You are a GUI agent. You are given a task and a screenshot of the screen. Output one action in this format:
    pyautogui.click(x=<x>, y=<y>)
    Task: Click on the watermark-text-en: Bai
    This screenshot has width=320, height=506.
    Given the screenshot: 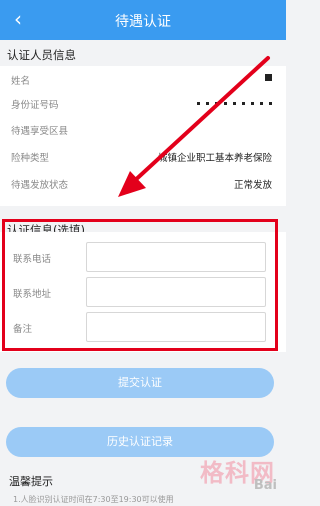 What is the action you would take?
    pyautogui.click(x=265, y=485)
    